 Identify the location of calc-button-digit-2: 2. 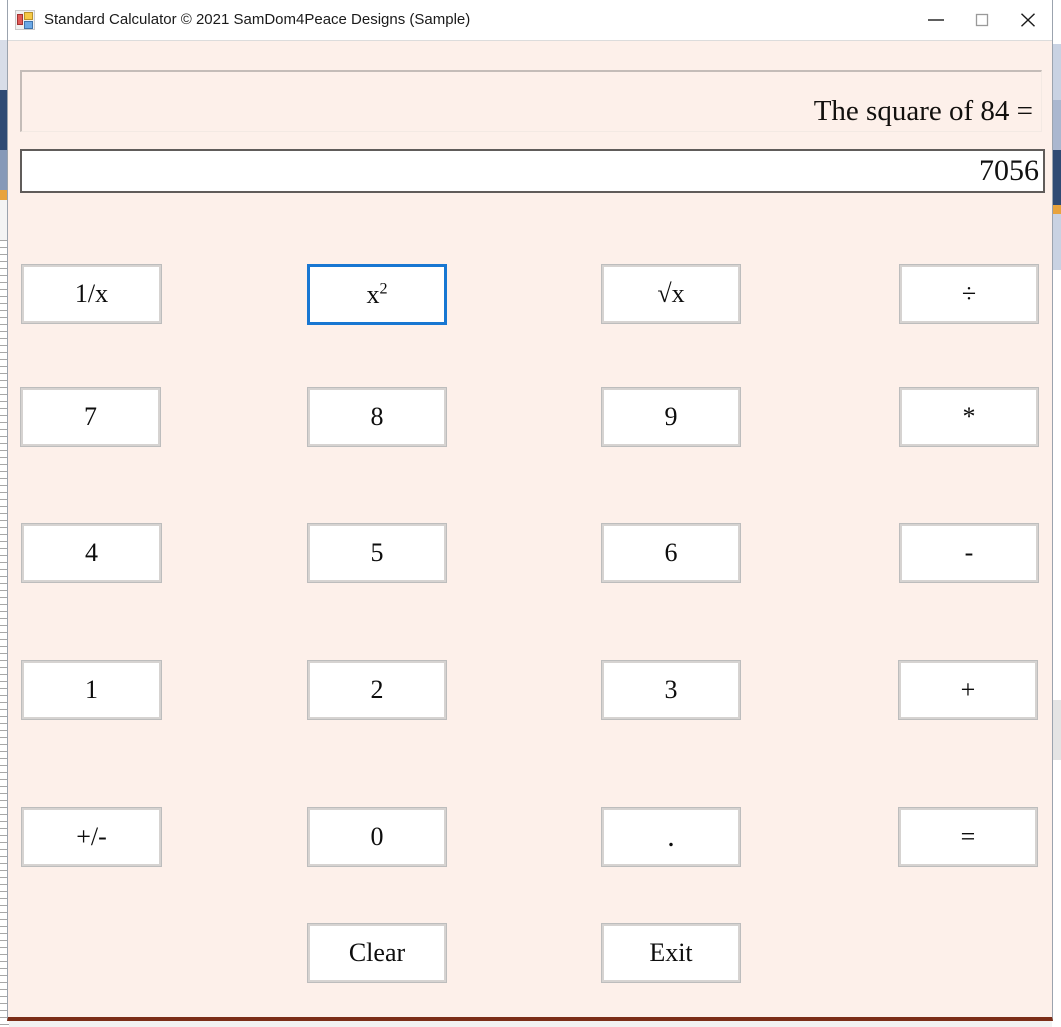
(377, 690).